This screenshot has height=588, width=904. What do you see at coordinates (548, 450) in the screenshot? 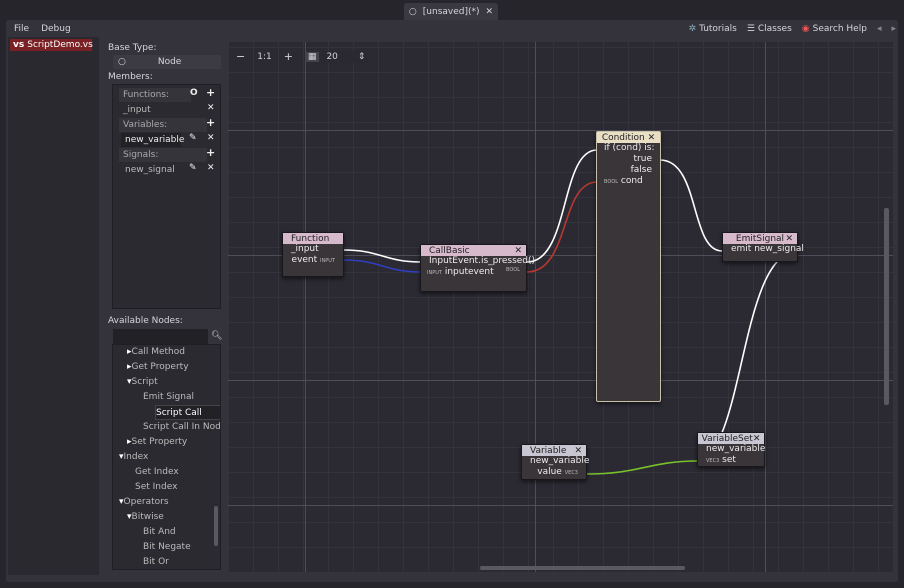
I see `node-title: Variable` at bounding box center [548, 450].